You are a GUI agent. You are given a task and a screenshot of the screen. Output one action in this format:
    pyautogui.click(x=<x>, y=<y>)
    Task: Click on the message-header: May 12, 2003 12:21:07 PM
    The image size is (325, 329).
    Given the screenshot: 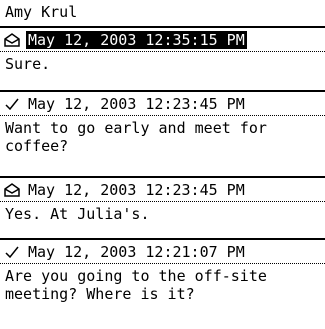 What is the action you would take?
    pyautogui.click(x=162, y=251)
    